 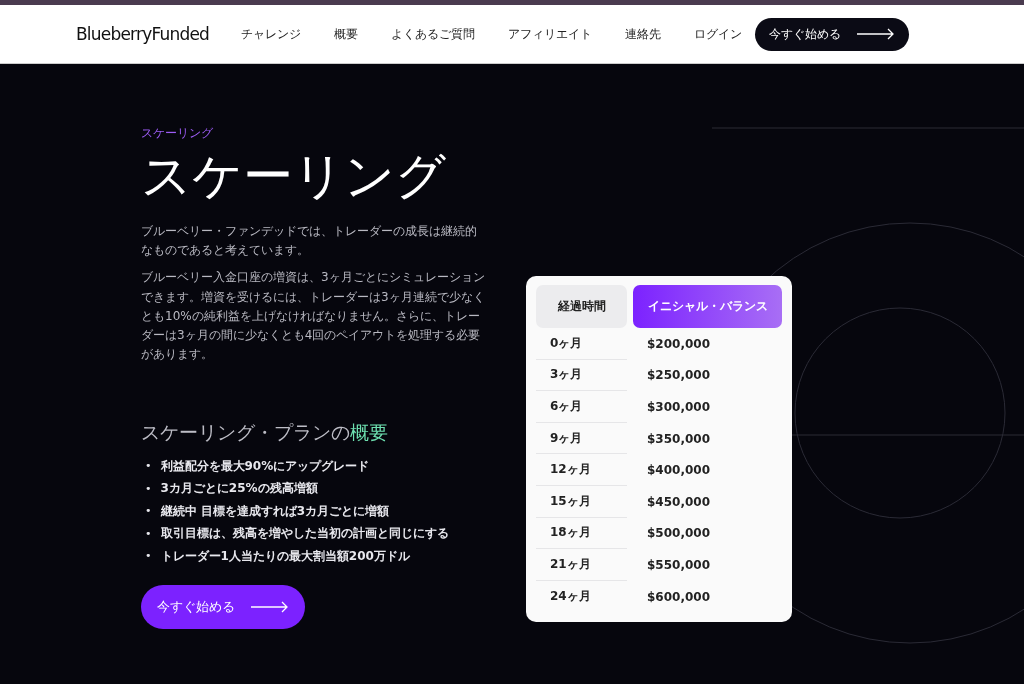 What do you see at coordinates (581, 533) in the screenshot?
I see `table-cell: 18ヶ月` at bounding box center [581, 533].